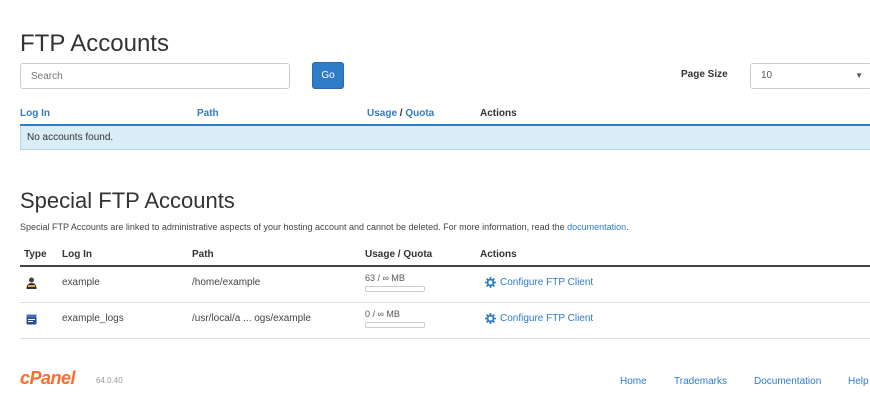 The image size is (870, 398). Describe the element at coordinates (633, 381) in the screenshot. I see `footer-link-home: Home` at that location.